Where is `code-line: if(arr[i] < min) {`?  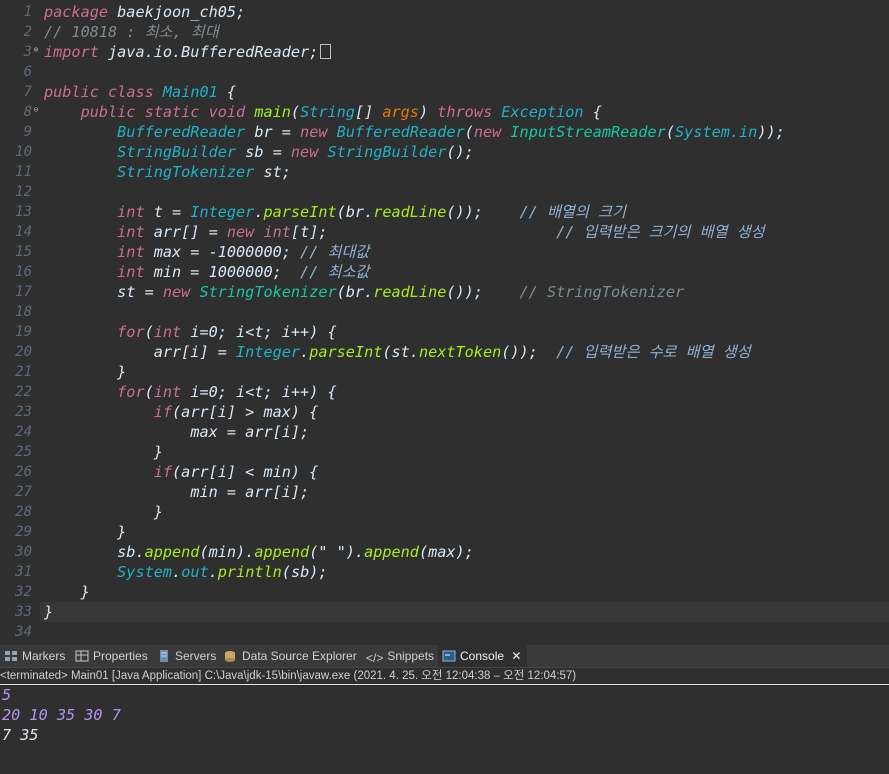
code-line: if(arr[i] < min) { is located at coordinates (236, 472).